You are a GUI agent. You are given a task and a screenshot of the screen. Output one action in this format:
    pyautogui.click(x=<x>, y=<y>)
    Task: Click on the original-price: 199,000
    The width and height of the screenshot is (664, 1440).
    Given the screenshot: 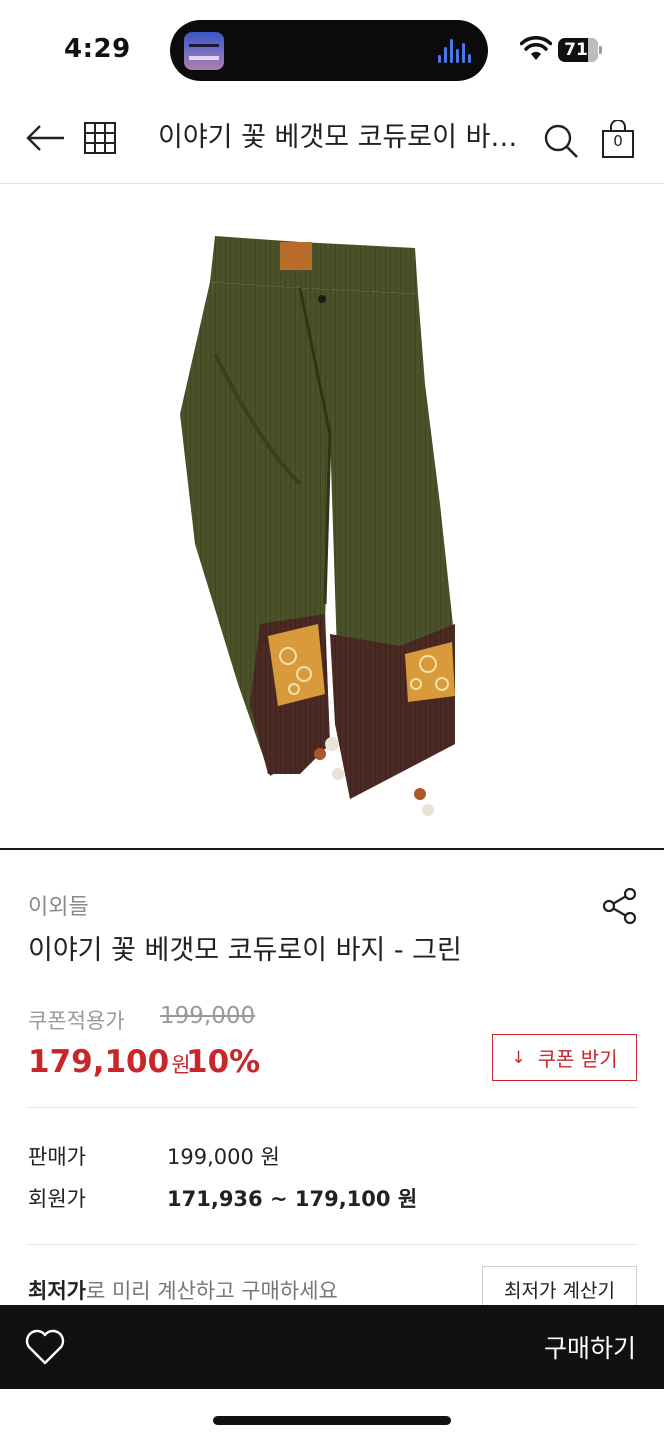 What is the action you would take?
    pyautogui.click(x=208, y=1016)
    